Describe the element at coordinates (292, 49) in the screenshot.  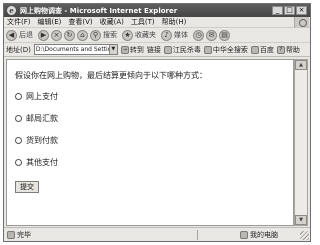
I see `link-label: 帮助` at that location.